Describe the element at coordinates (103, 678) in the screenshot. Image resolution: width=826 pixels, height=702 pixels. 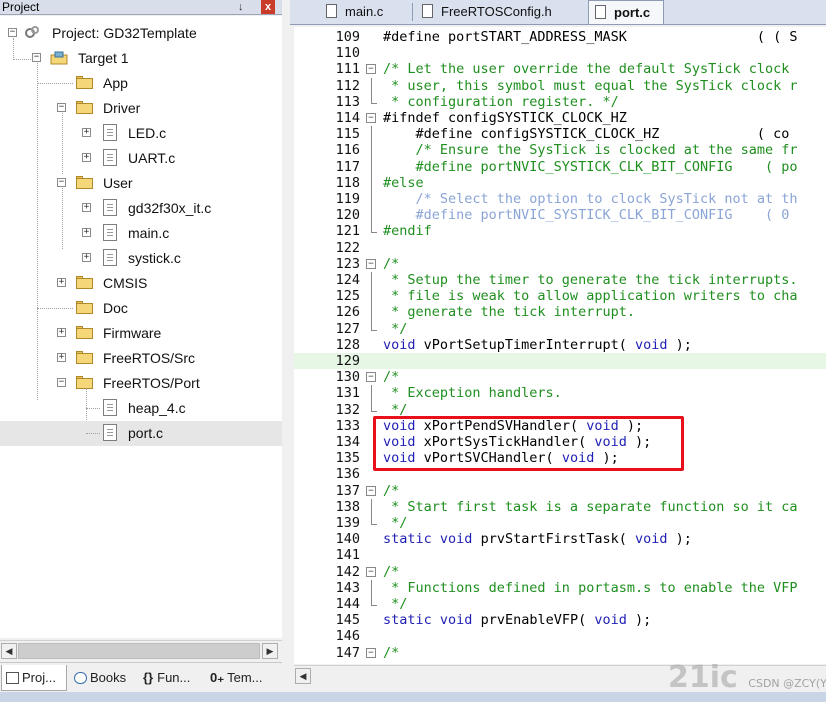
I see `tab-books: Books` at that location.